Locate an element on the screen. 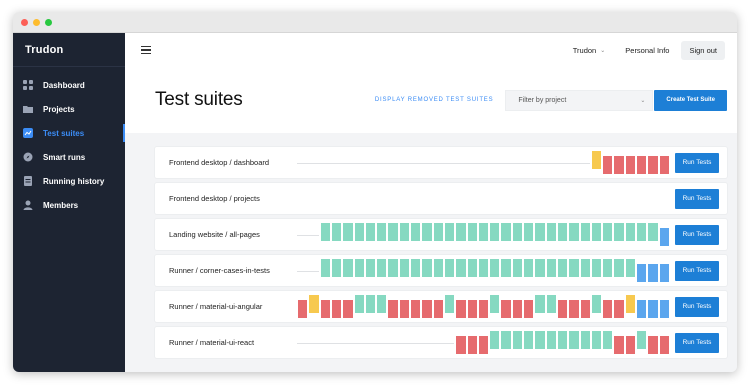  close-window-button is located at coordinates (24, 22).